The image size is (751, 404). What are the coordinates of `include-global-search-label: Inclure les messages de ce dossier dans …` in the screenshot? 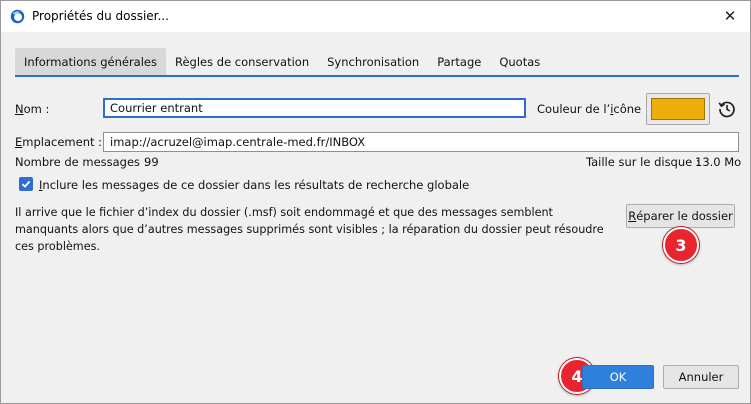 It's located at (254, 185).